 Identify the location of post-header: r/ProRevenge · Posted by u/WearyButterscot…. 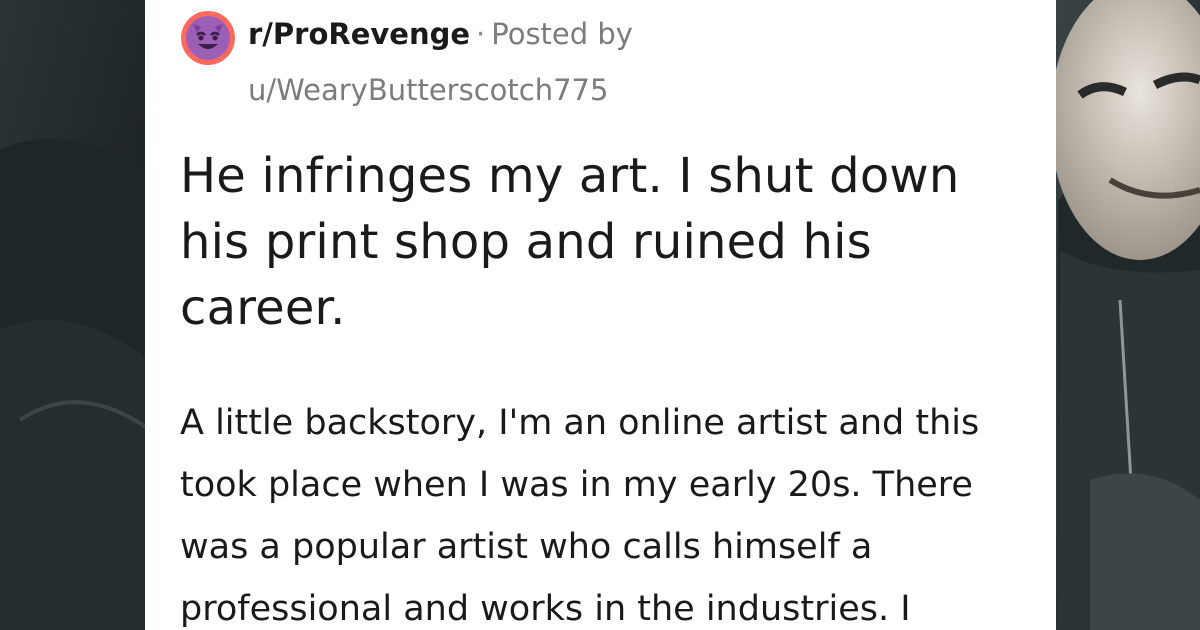
(610, 60).